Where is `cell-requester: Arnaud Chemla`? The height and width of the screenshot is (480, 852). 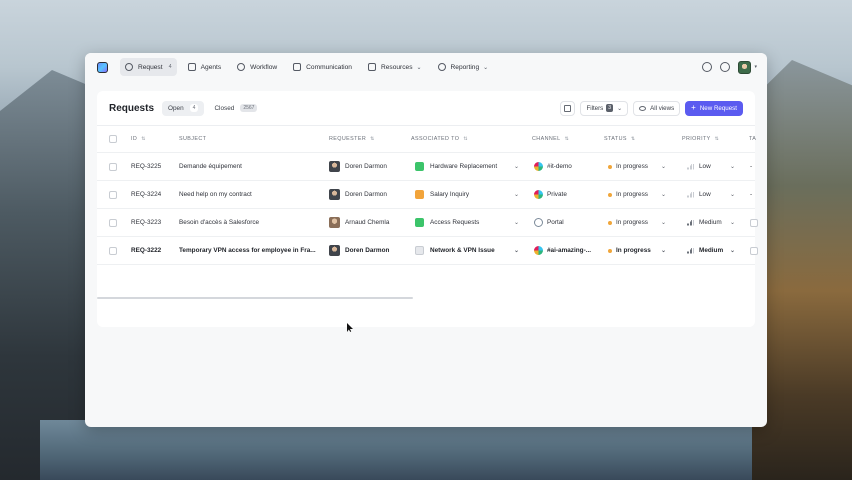
cell-requester: Arnaud Chemla is located at coordinates (359, 222).